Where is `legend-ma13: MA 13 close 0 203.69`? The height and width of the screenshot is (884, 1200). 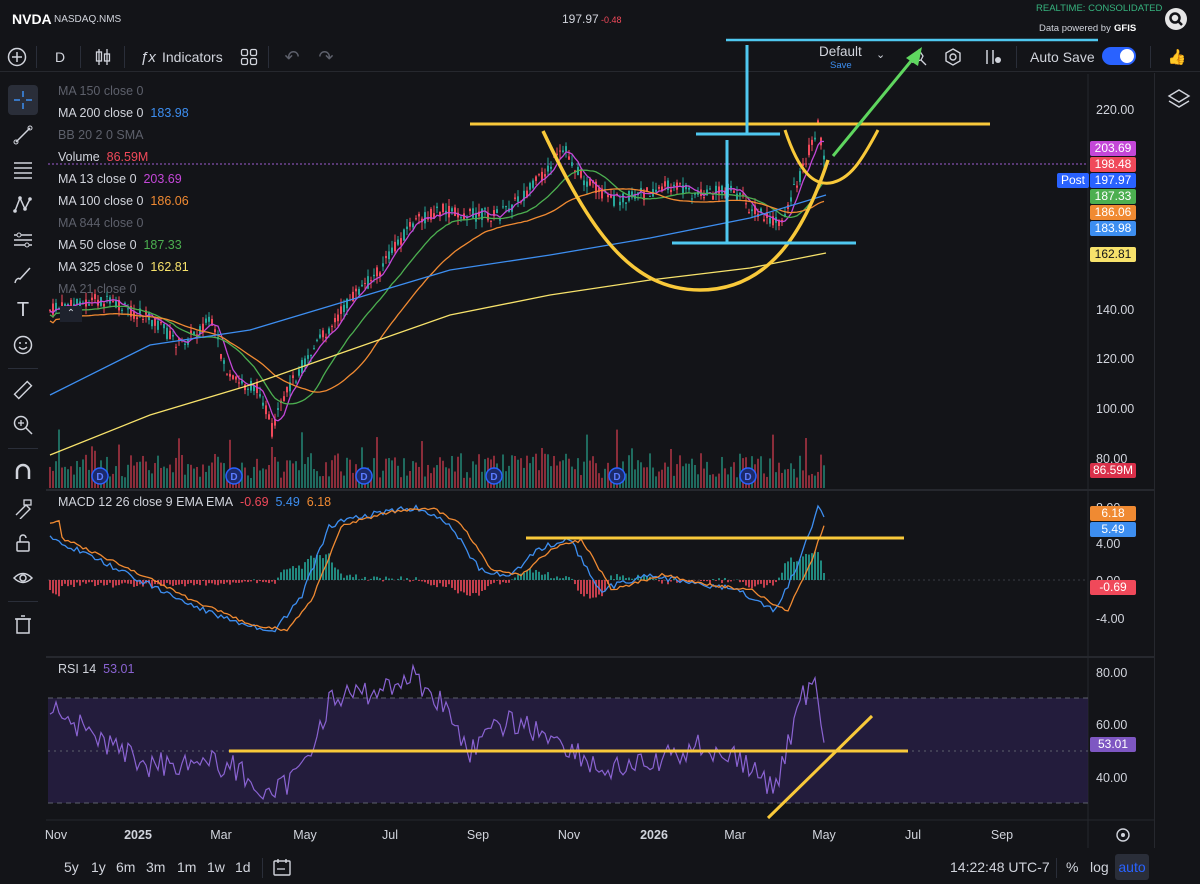
legend-ma13: MA 13 close 0 203.69 is located at coordinates (120, 179).